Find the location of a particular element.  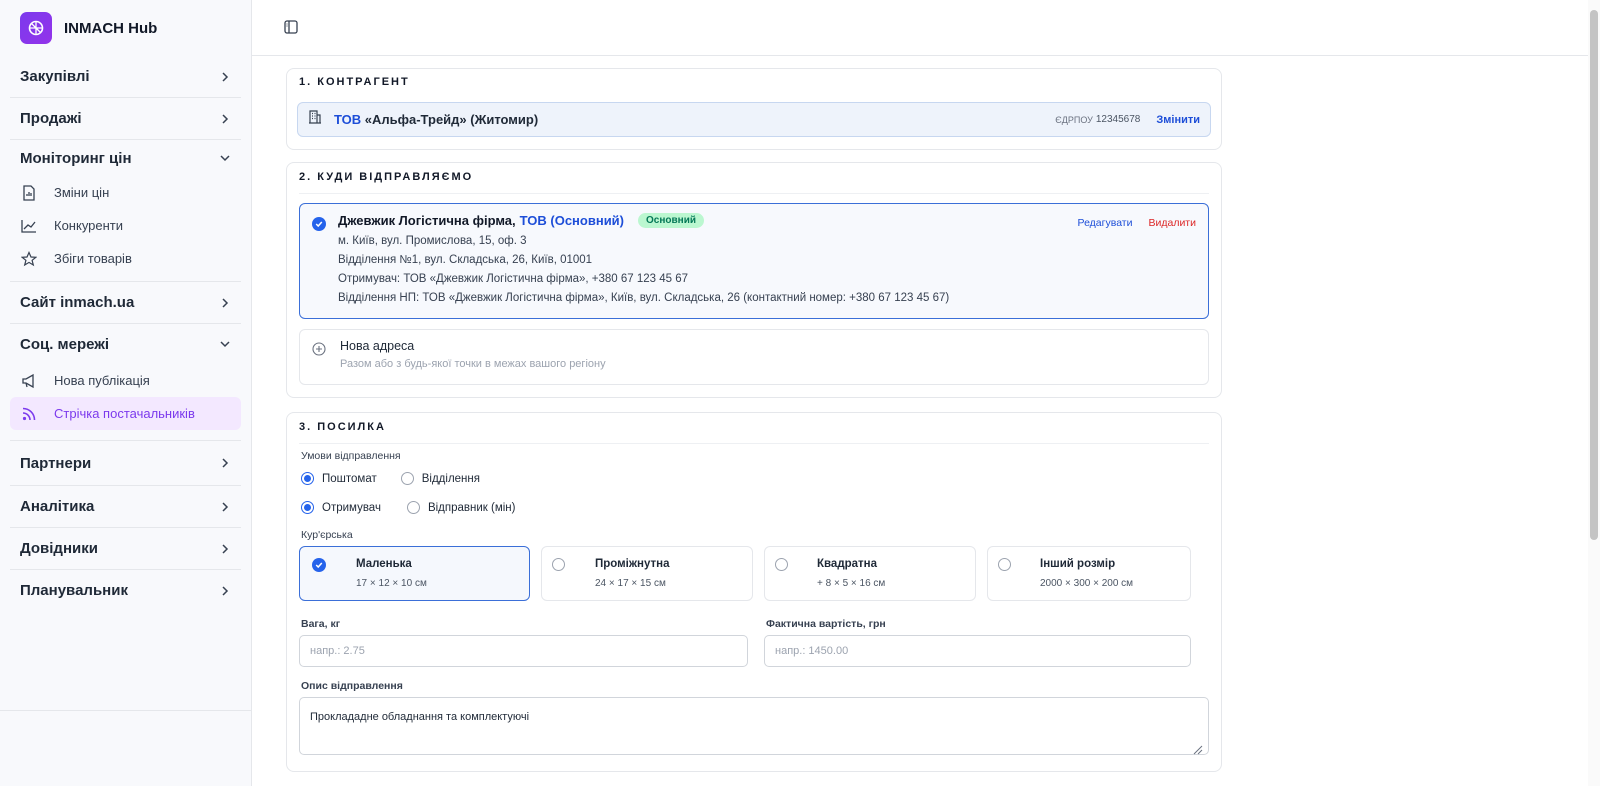

nav-group-site: Сайт inmach.ua is located at coordinates (125, 303).